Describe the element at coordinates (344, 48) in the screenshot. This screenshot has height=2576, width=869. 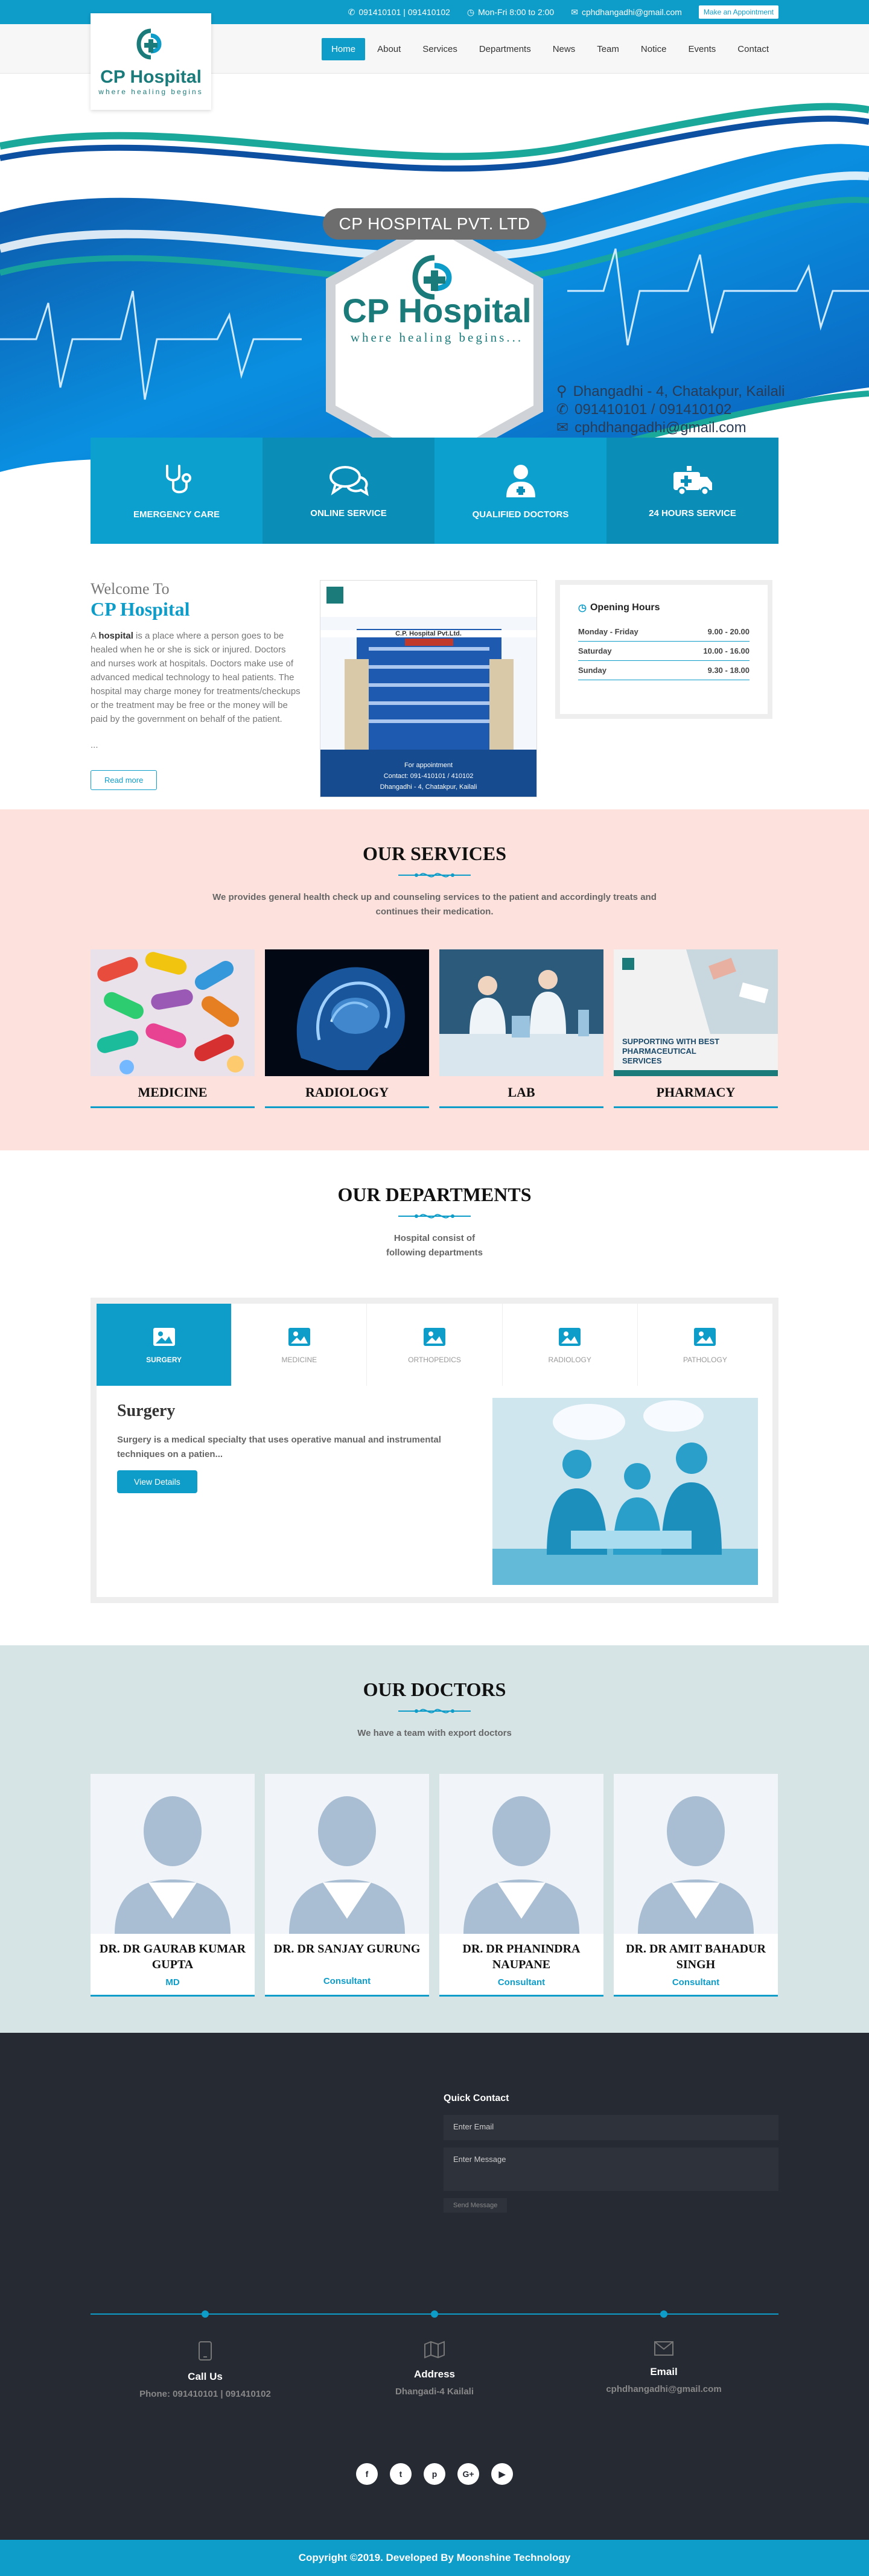
I see `nav-item-home: Home` at that location.